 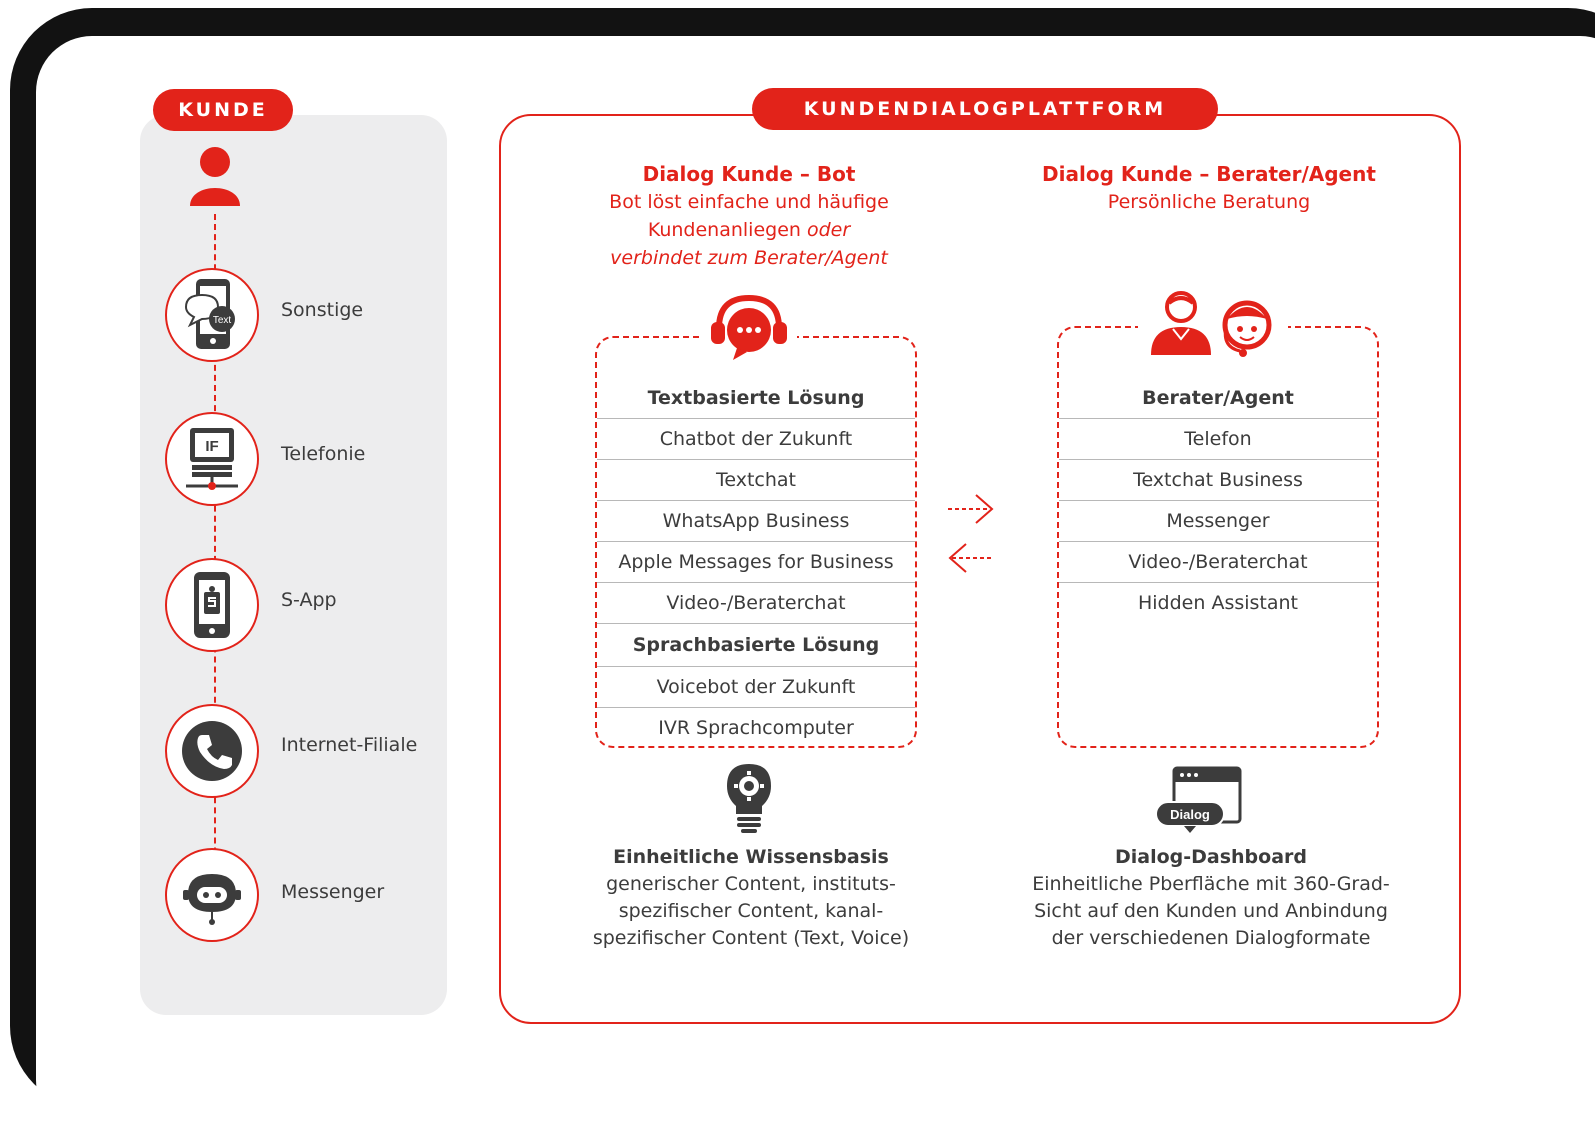 What do you see at coordinates (1199, 802) in the screenshot?
I see `dashboard-window-icon: Dialog` at bounding box center [1199, 802].